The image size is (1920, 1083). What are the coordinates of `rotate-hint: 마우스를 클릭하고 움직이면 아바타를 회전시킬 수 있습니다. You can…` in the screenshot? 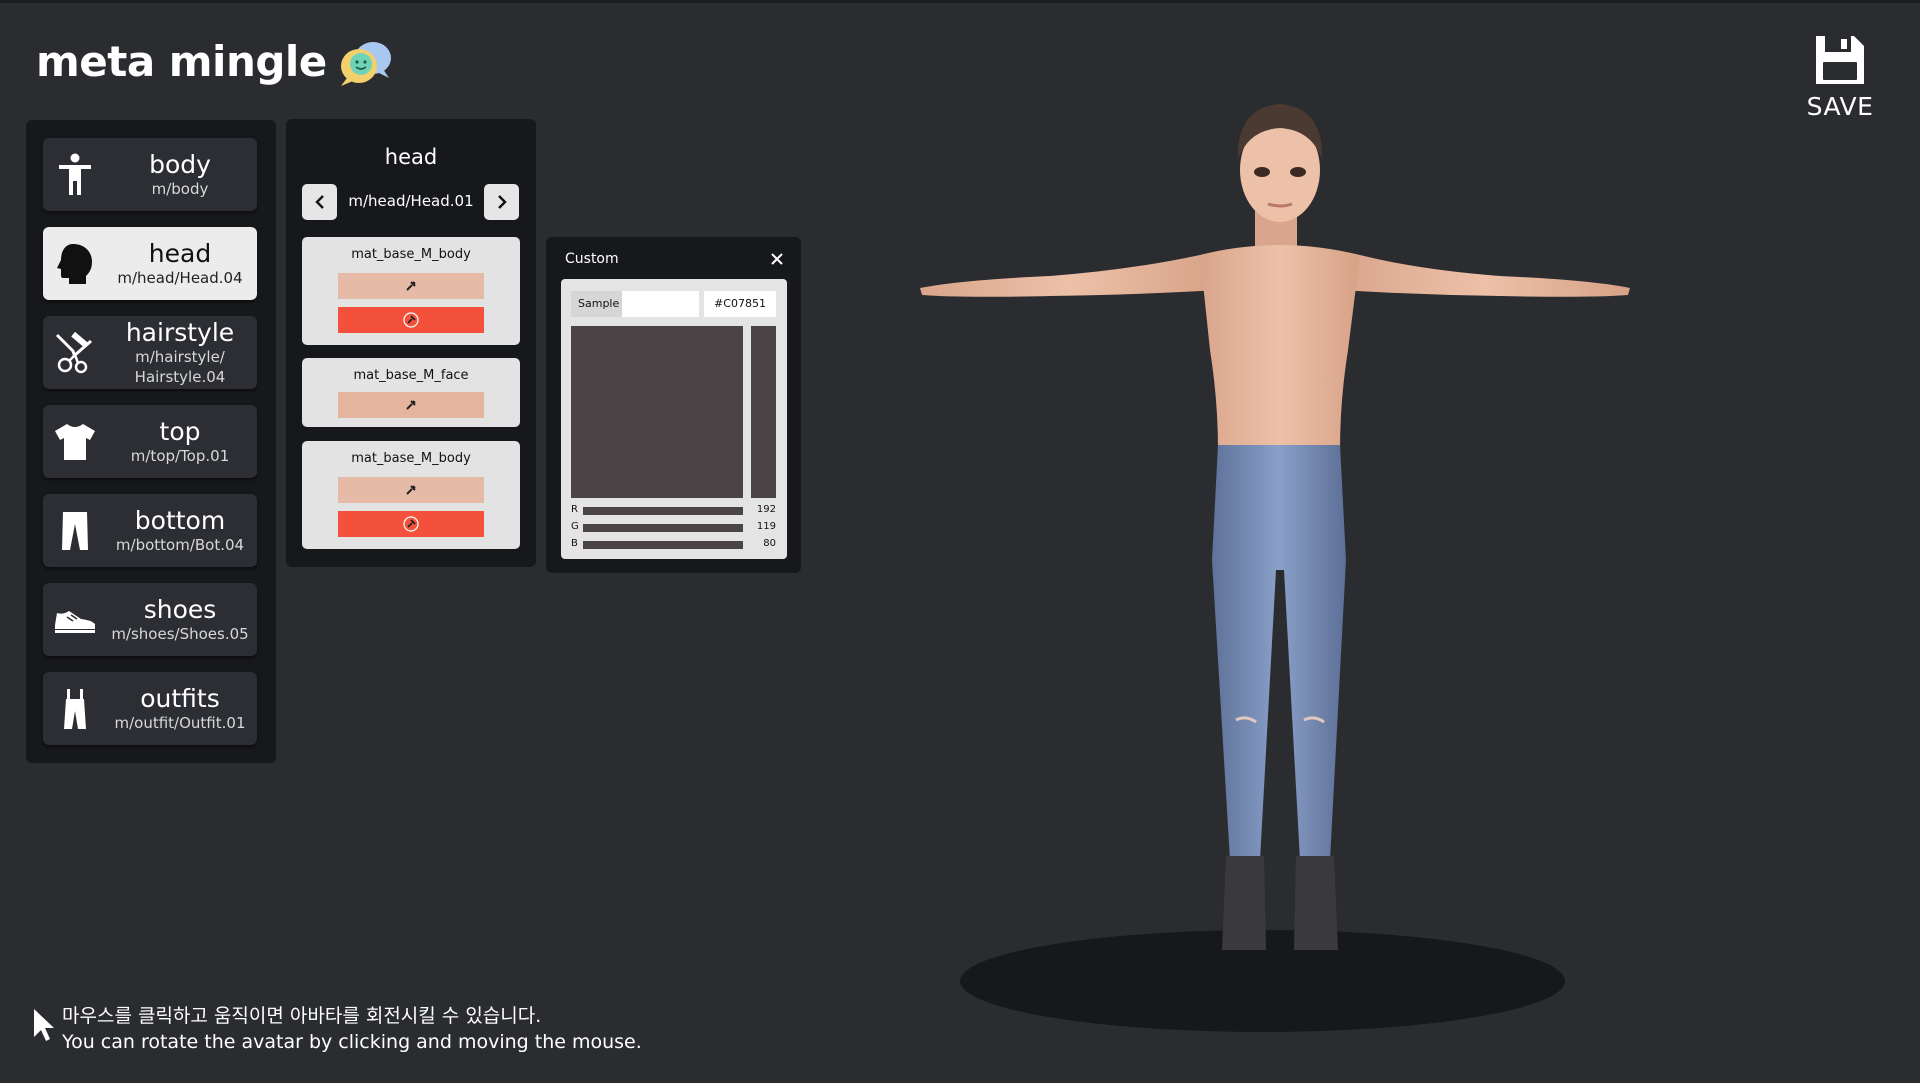 It's located at (336, 1029).